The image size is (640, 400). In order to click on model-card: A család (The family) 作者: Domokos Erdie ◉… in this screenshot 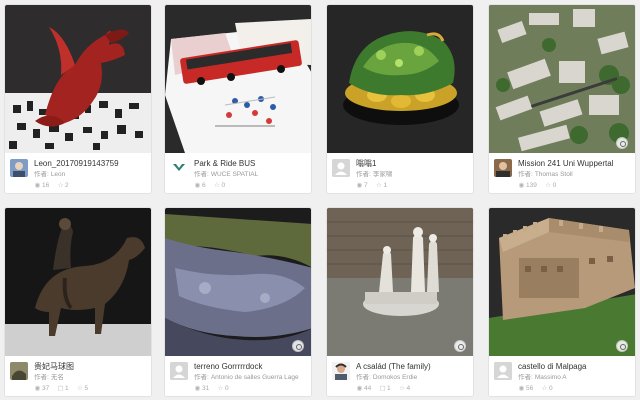, I will do `click(400, 302)`.